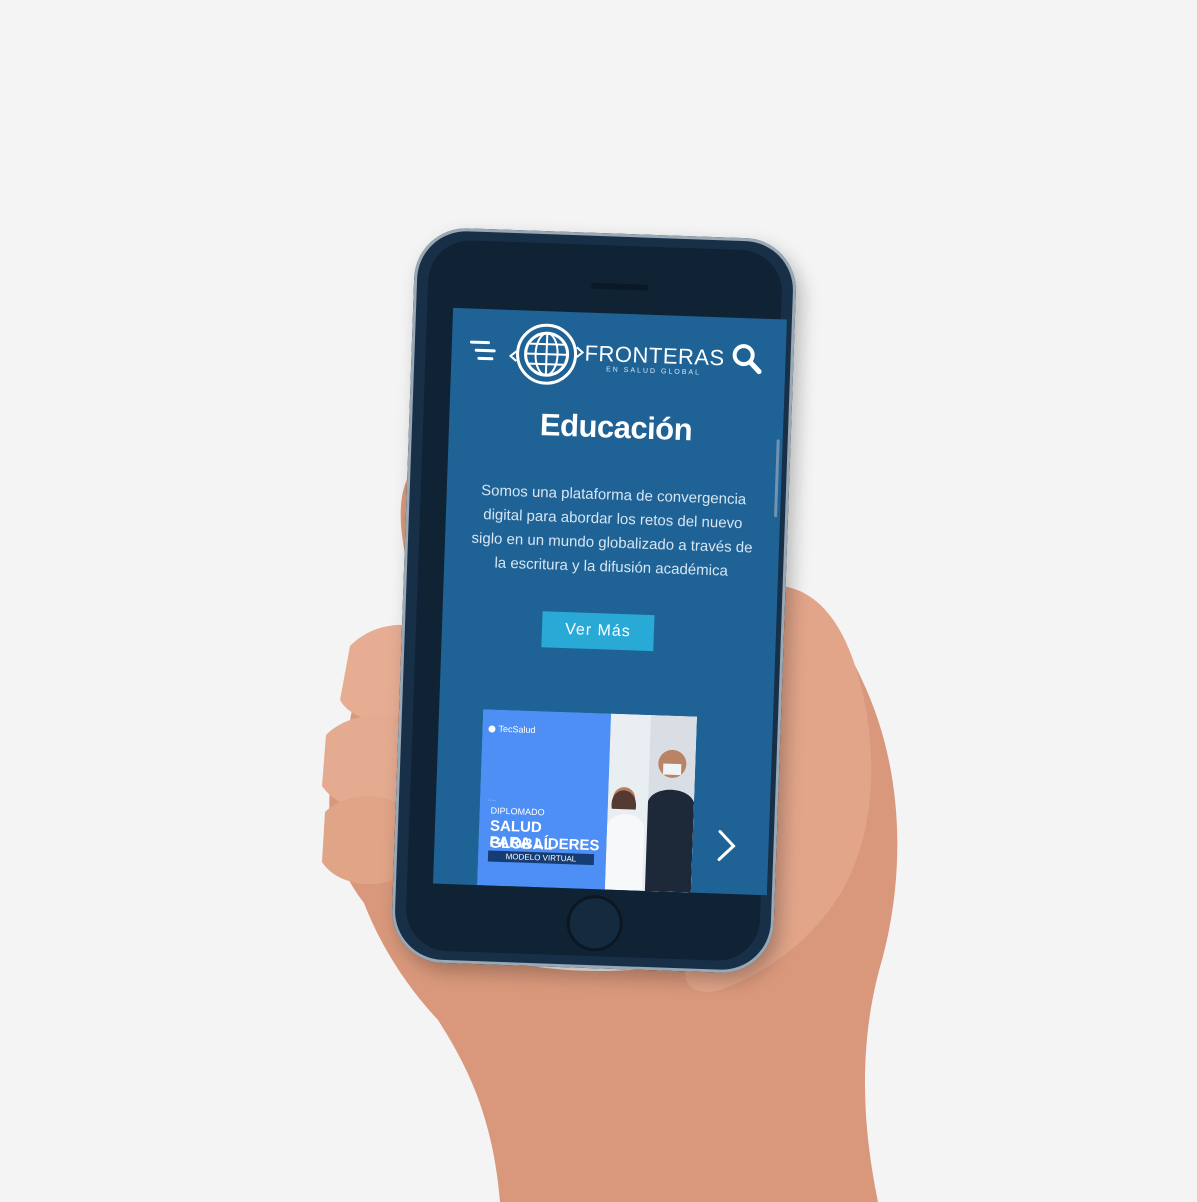  I want to click on chevron-right-icon, so click(726, 845).